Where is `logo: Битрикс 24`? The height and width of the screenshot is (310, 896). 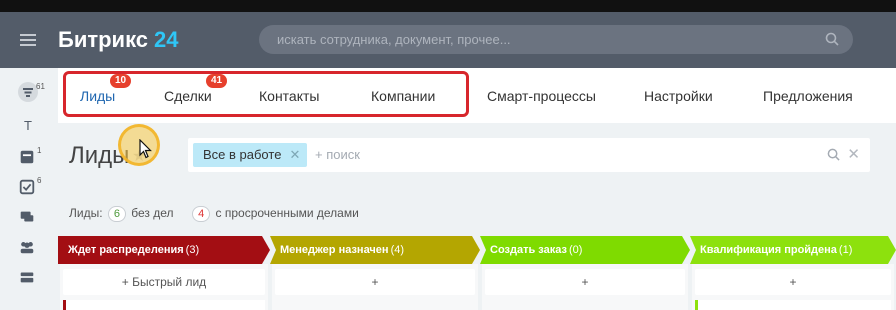
logo: Битрикс 24 is located at coordinates (118, 40).